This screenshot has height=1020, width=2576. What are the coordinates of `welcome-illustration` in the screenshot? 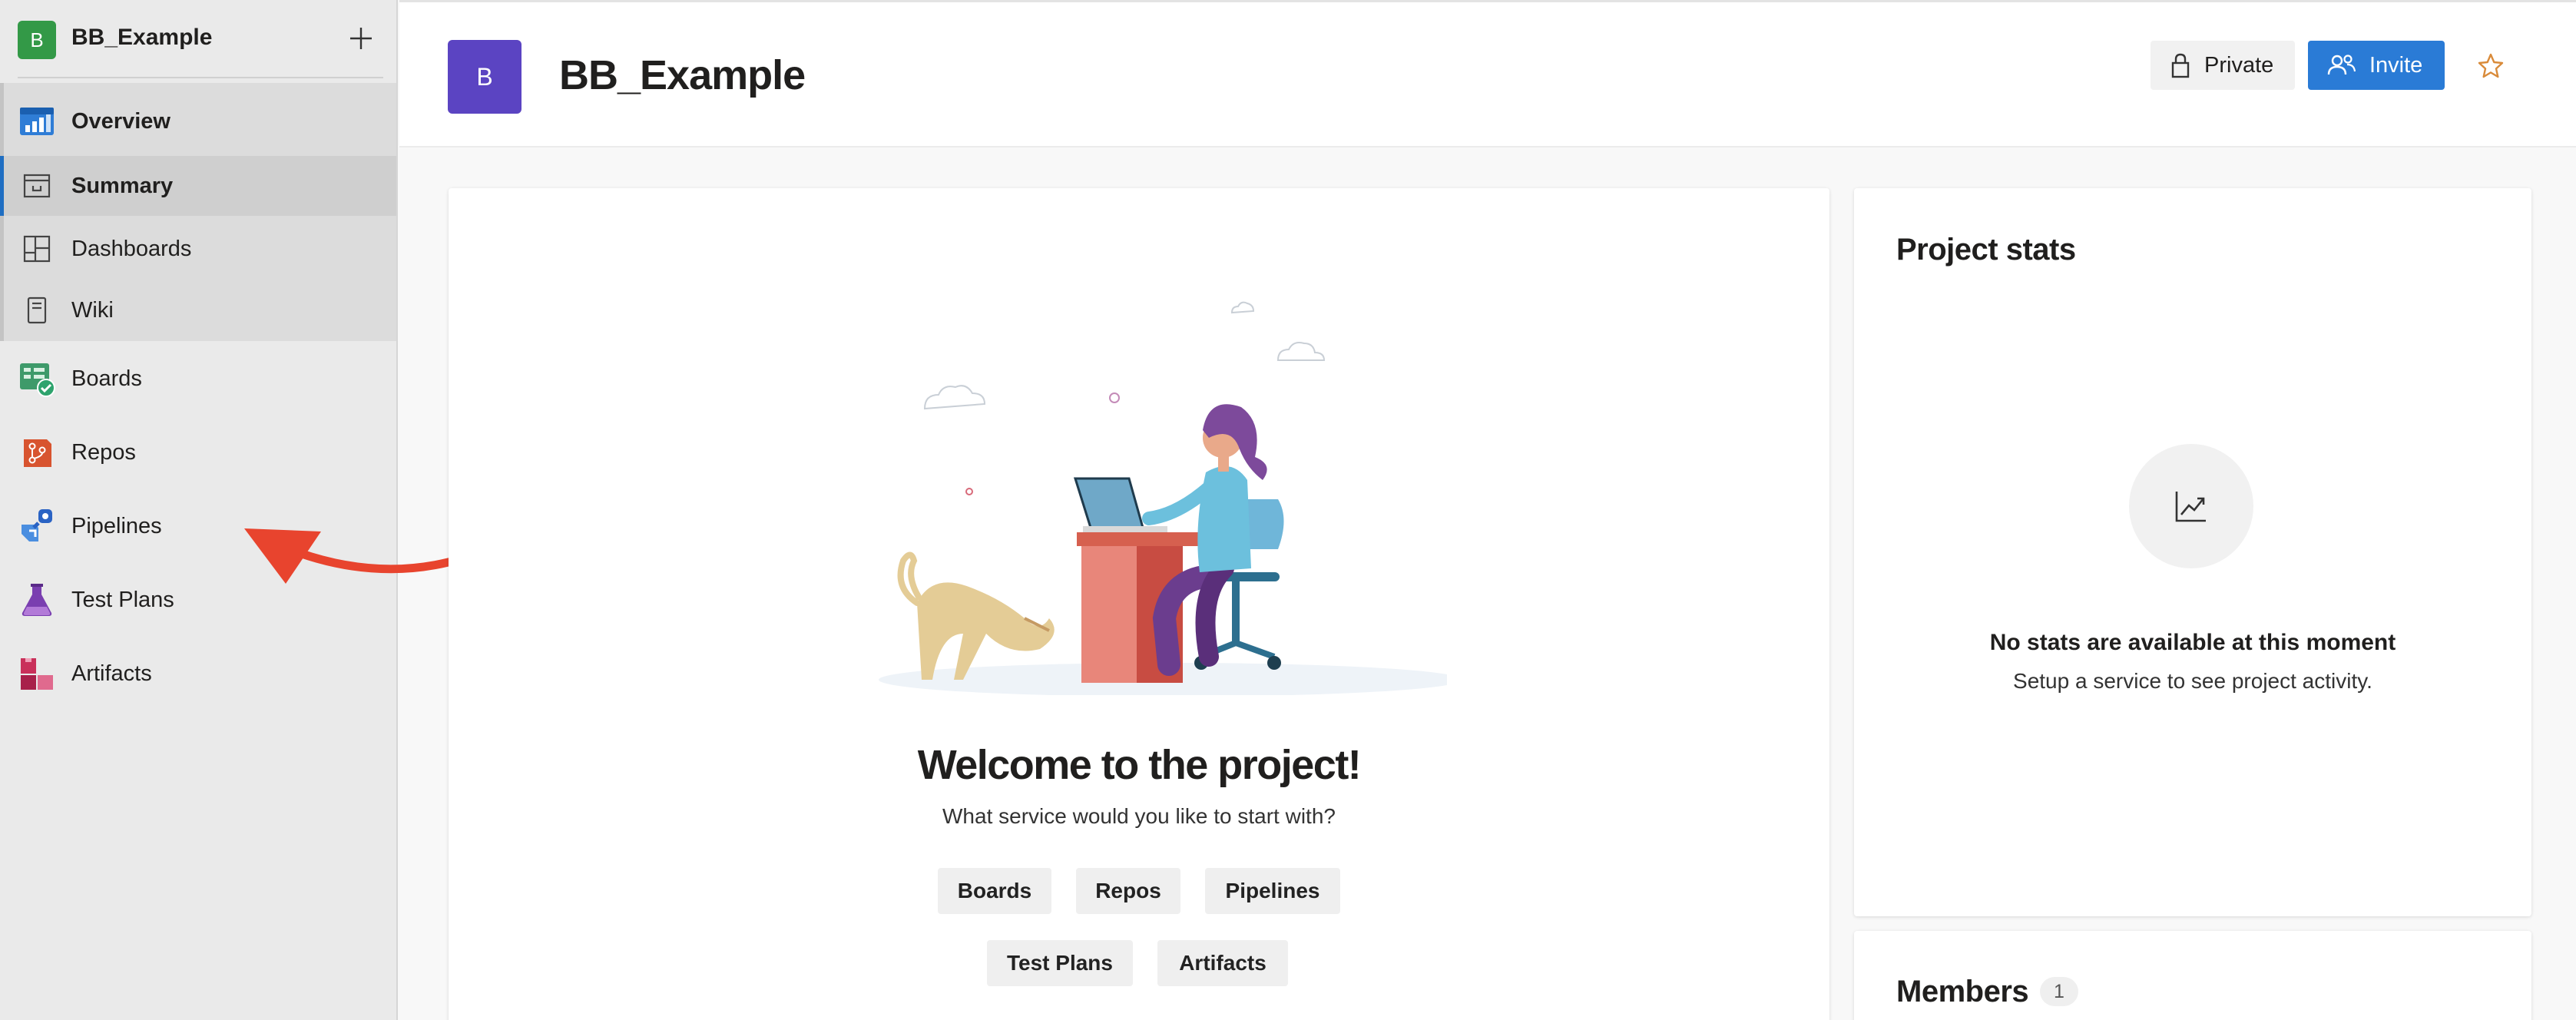 It's located at (1163, 498).